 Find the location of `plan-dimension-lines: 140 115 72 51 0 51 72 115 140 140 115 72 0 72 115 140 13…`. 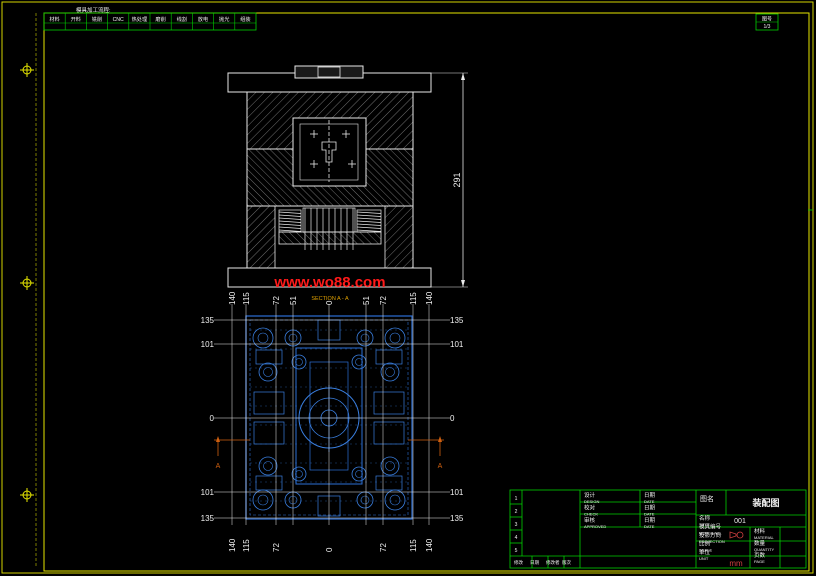

plan-dimension-lines: 140 115 72 51 0 51 72 115 140 140 115 72 0 72 115 140 13… is located at coordinates (332, 421).